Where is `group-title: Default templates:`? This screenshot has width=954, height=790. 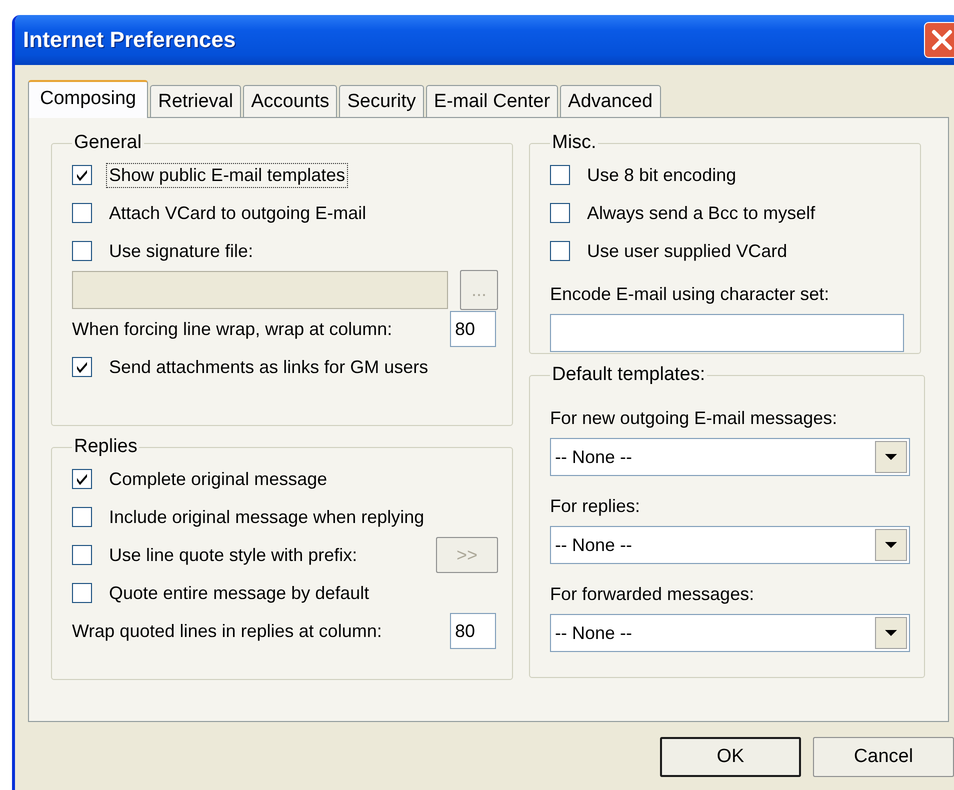 group-title: Default templates: is located at coordinates (628, 375).